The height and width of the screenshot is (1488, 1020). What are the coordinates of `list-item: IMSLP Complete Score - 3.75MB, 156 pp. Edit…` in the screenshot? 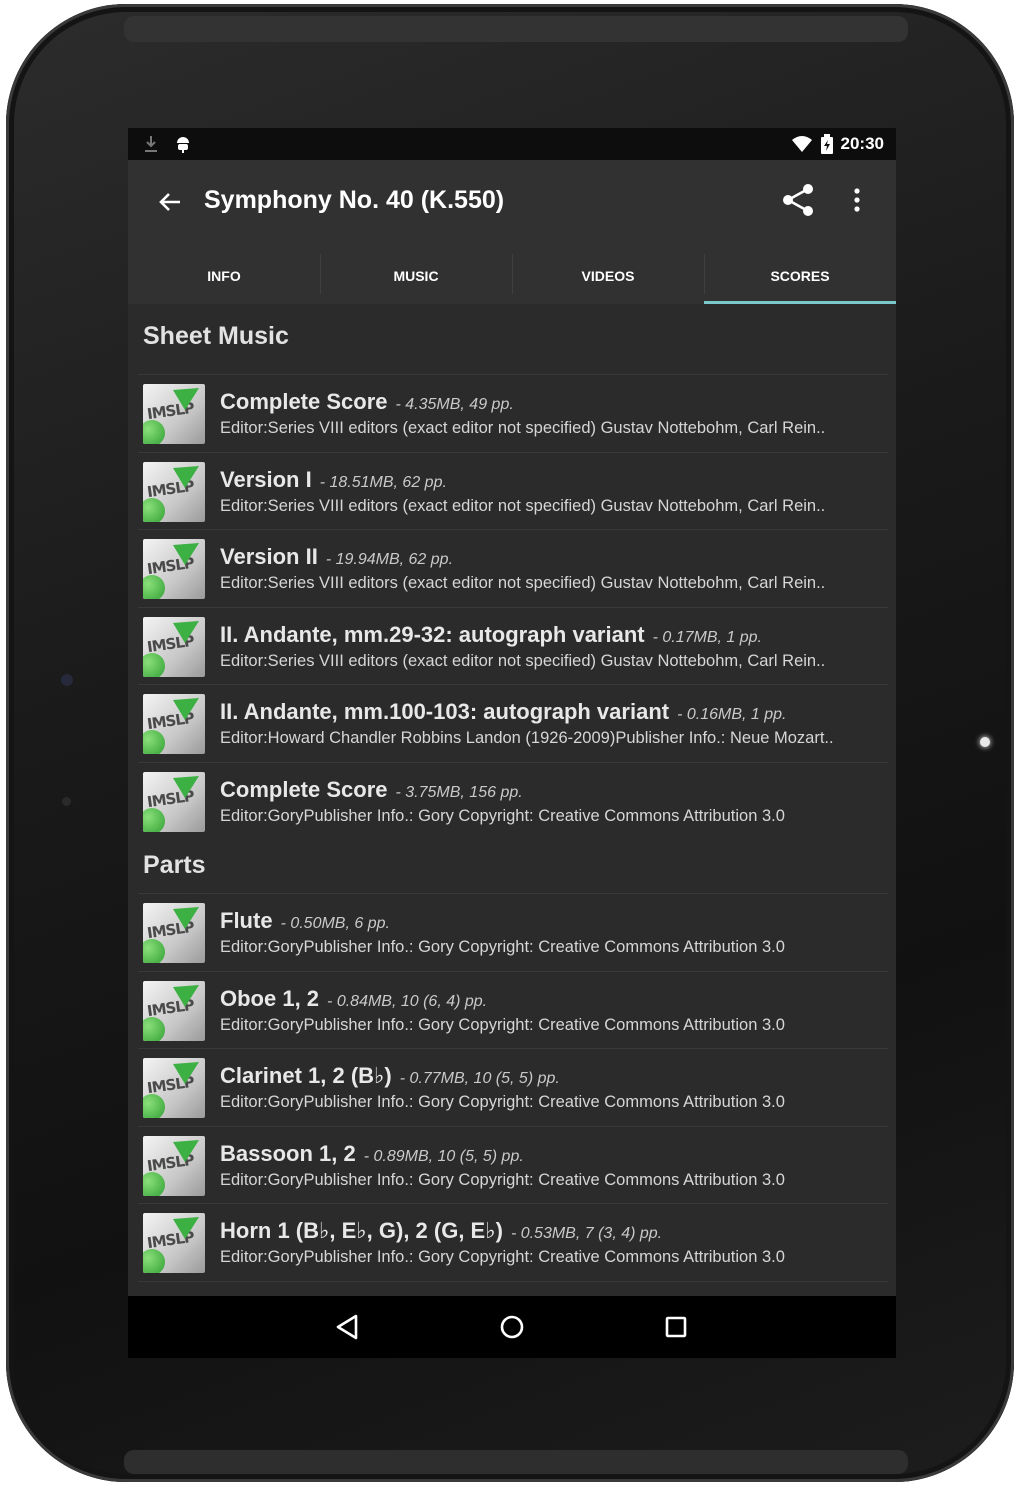 It's located at (513, 800).